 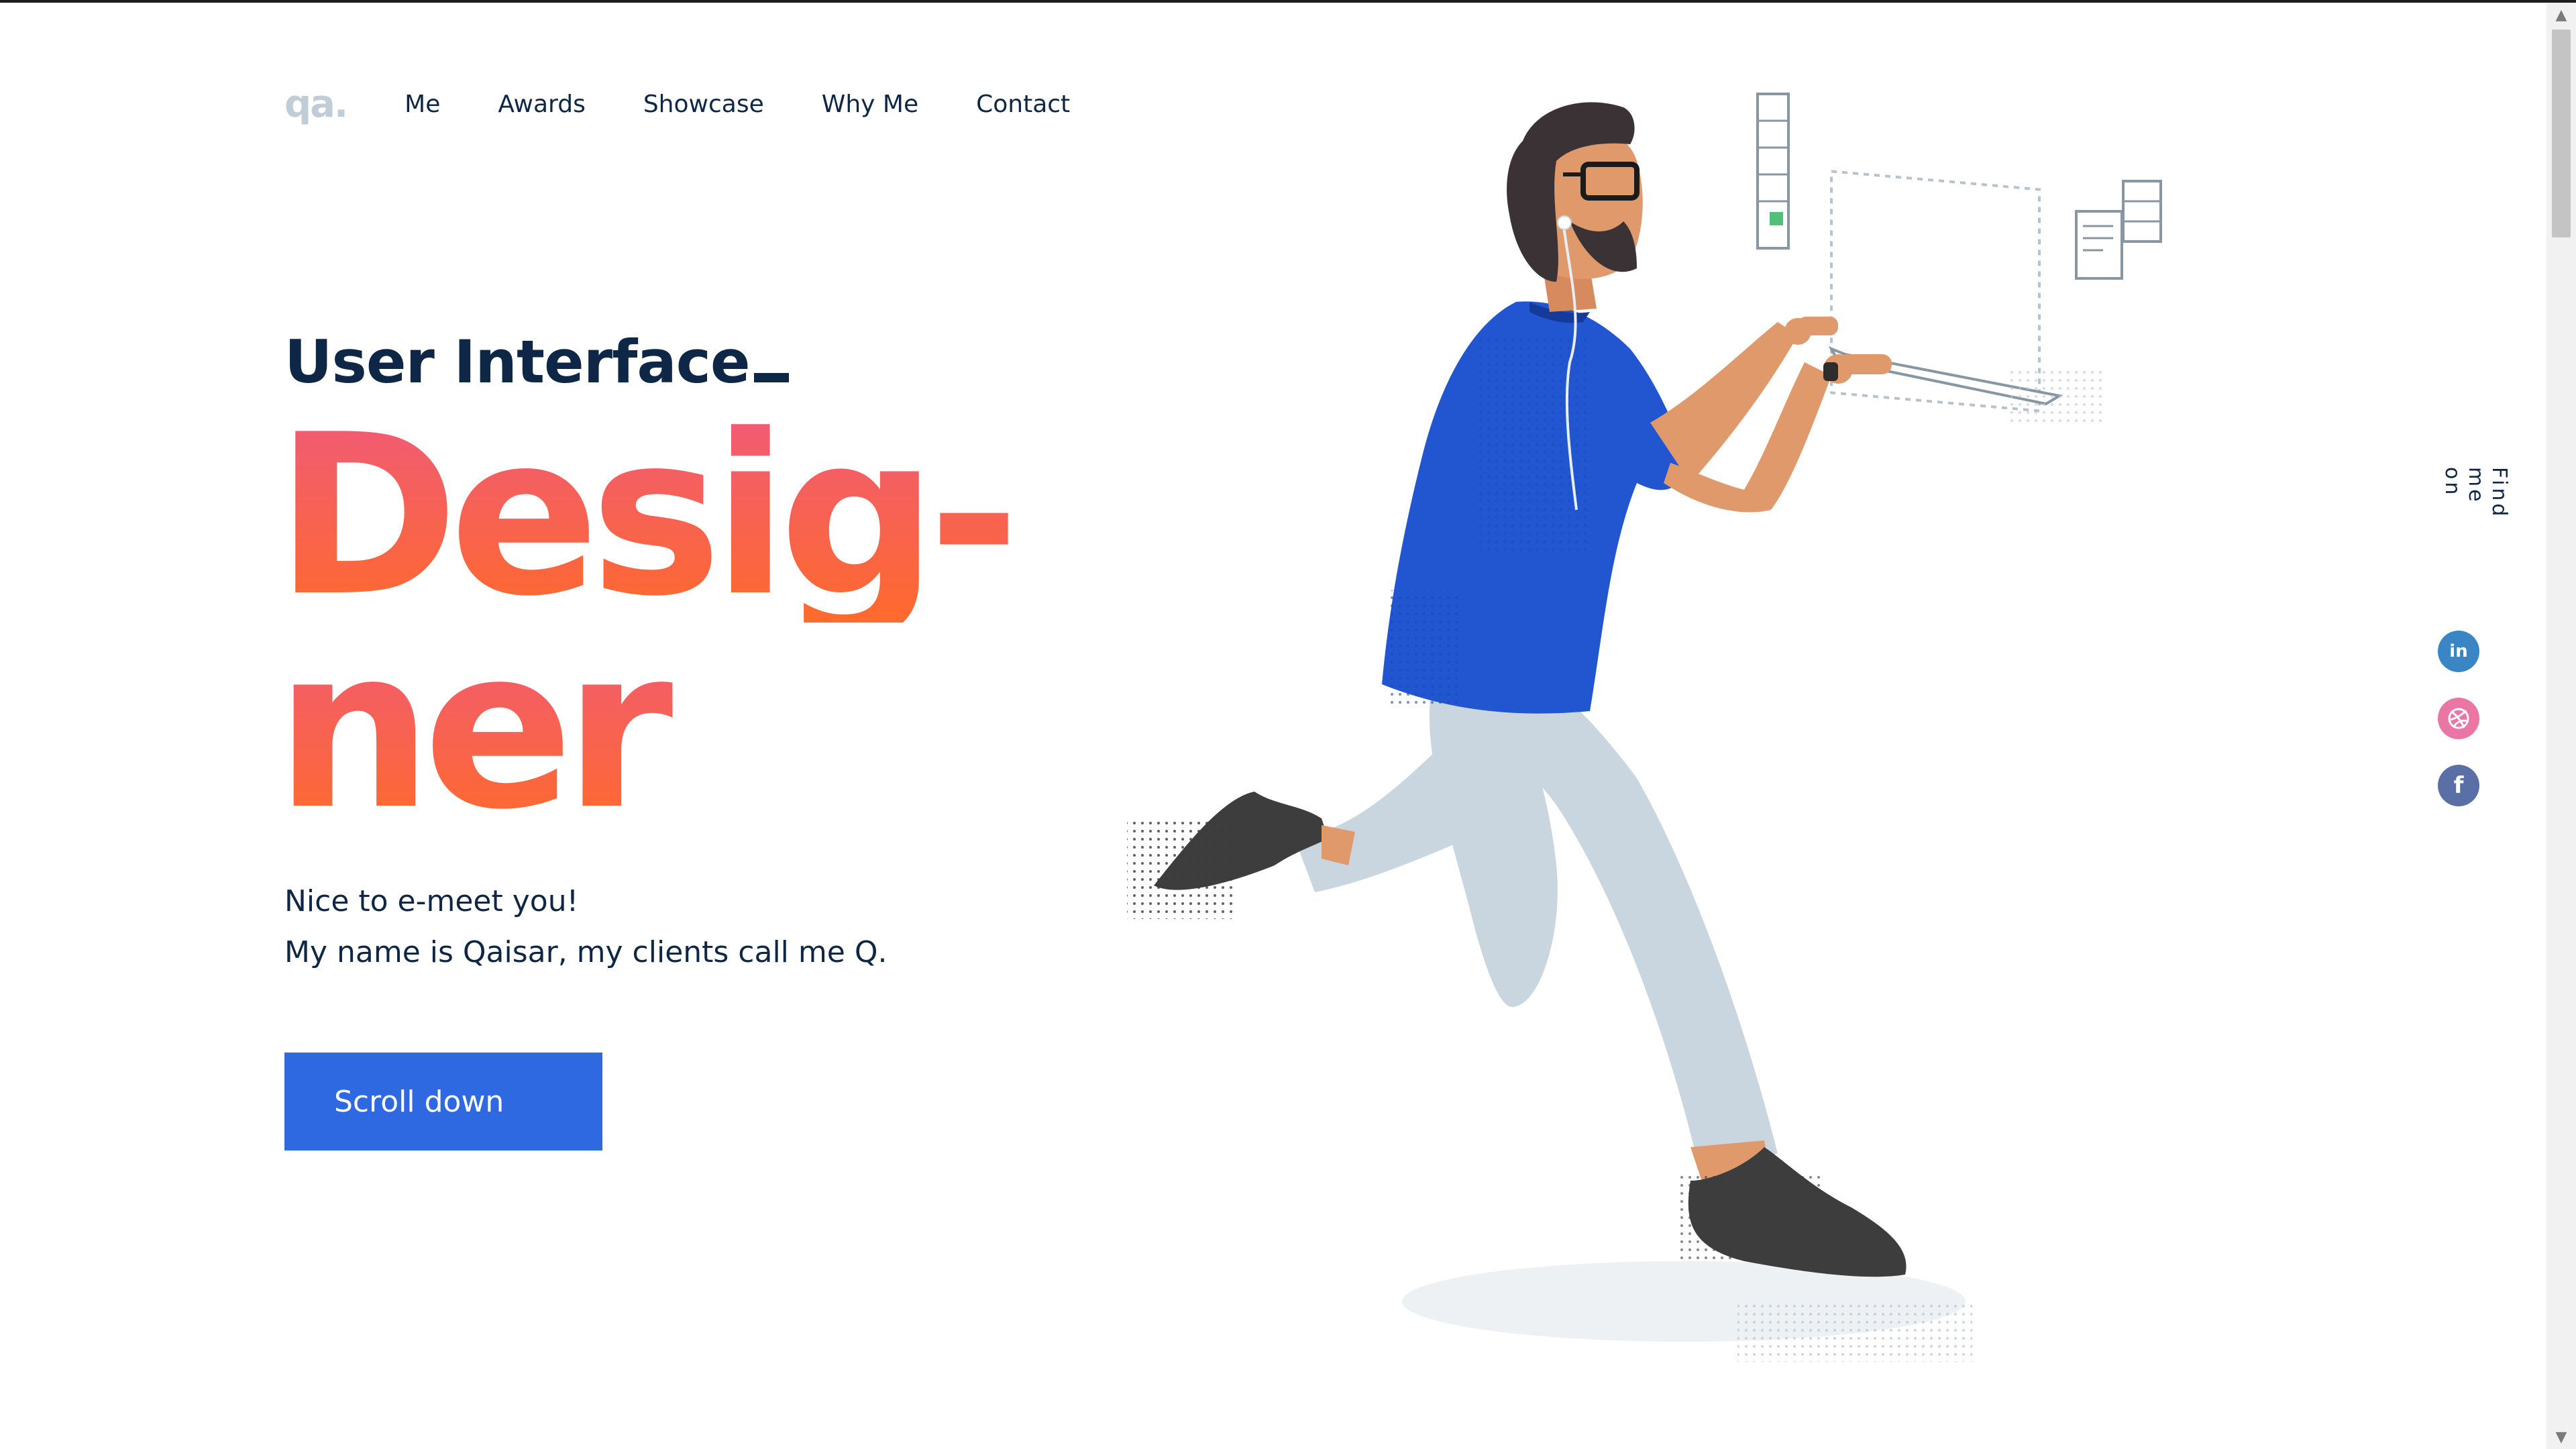 I want to click on page-scrollbar: ▲ ▼, so click(x=2561, y=726).